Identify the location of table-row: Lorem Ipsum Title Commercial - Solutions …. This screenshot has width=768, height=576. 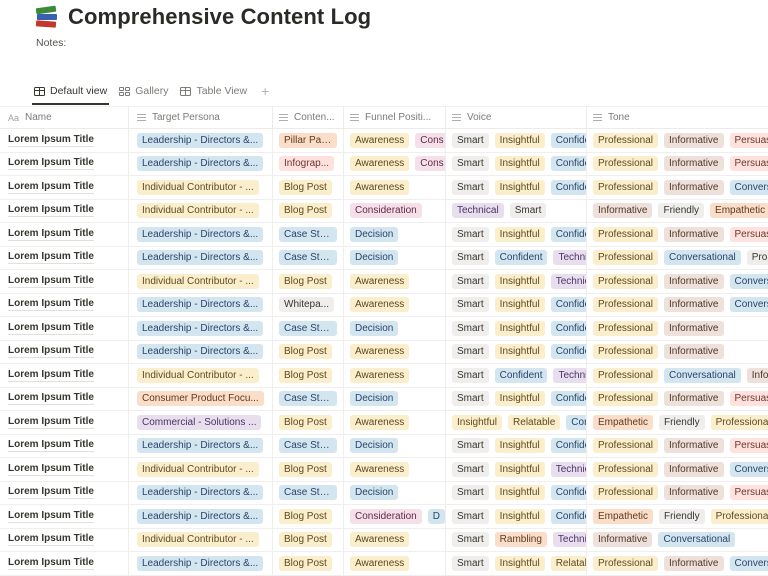
(384, 423).